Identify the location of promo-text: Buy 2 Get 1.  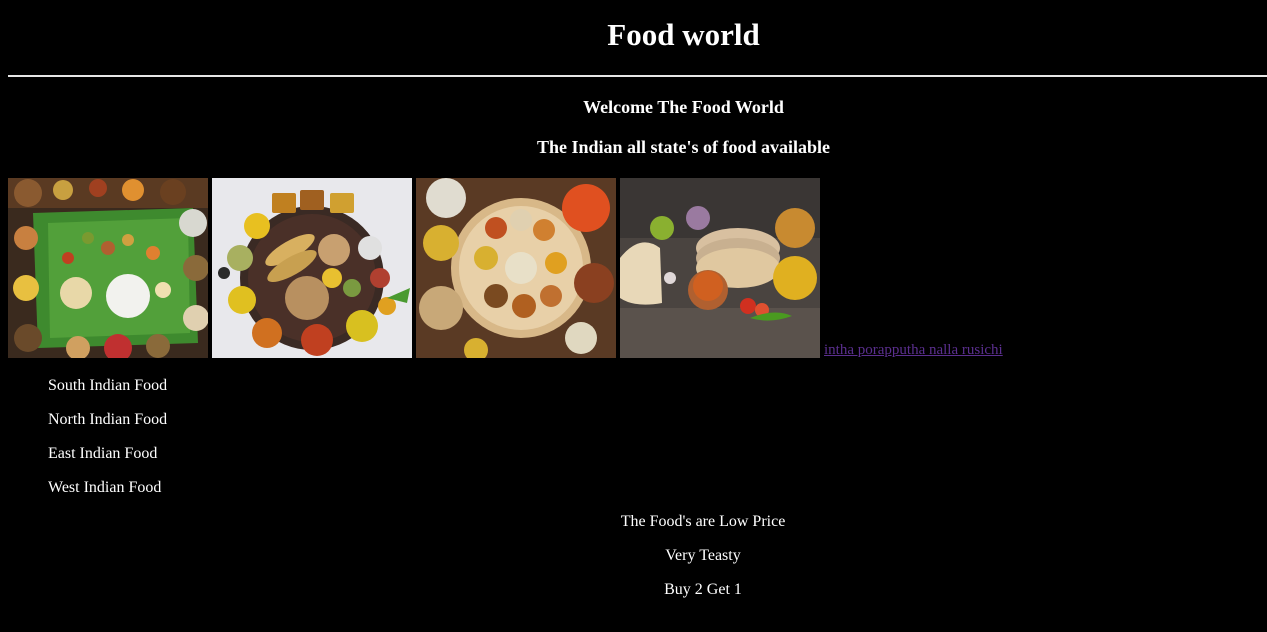
(703, 589).